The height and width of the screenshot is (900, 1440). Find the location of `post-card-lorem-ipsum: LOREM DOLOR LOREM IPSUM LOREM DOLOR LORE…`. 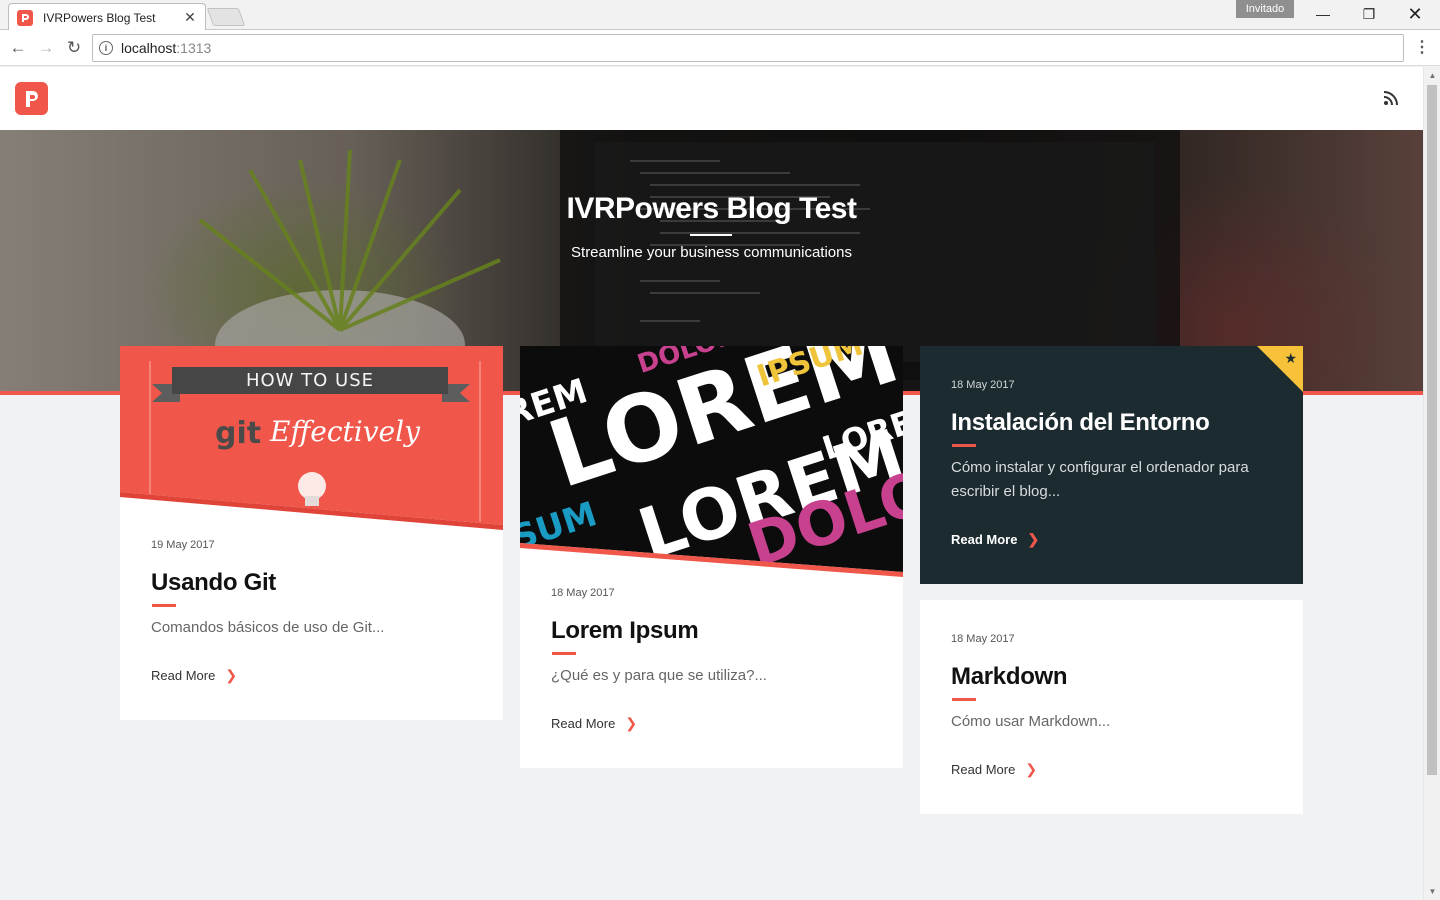

post-card-lorem-ipsum: LOREM DOLOR LOREM IPSUM LOREM DOLOR LORE… is located at coordinates (711, 557).